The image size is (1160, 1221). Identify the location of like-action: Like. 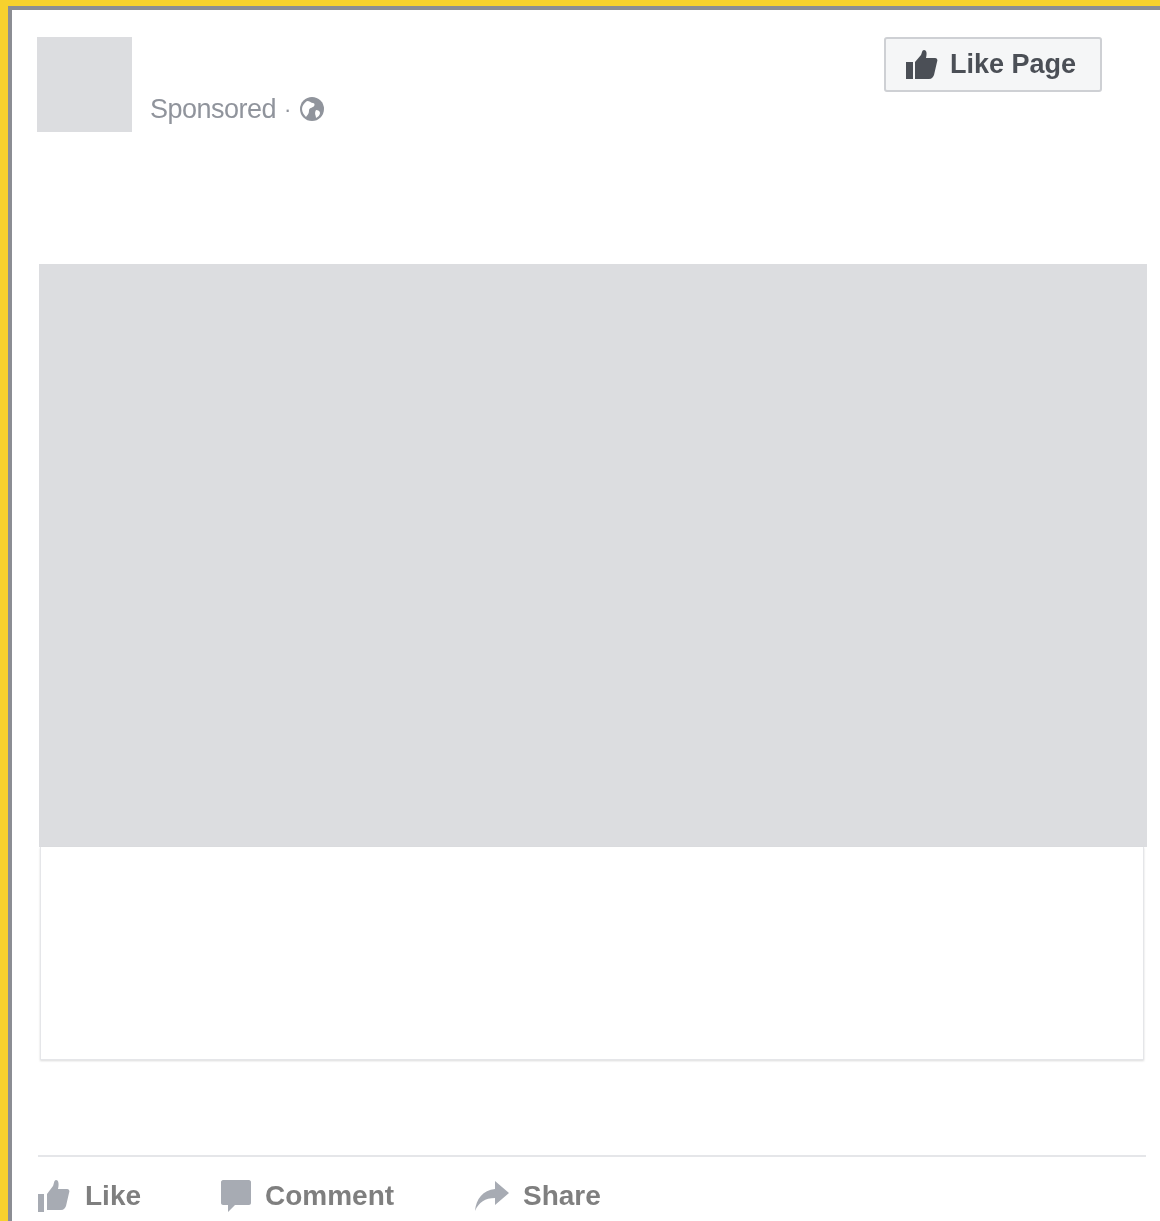
(129, 1196).